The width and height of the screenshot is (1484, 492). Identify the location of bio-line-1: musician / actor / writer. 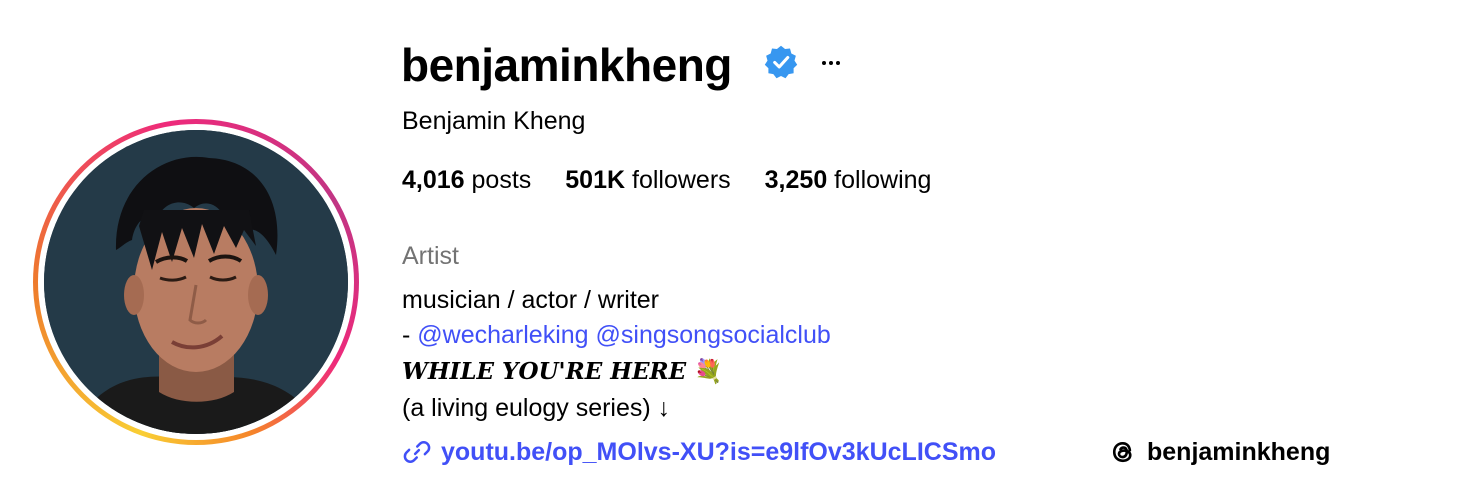
(531, 300).